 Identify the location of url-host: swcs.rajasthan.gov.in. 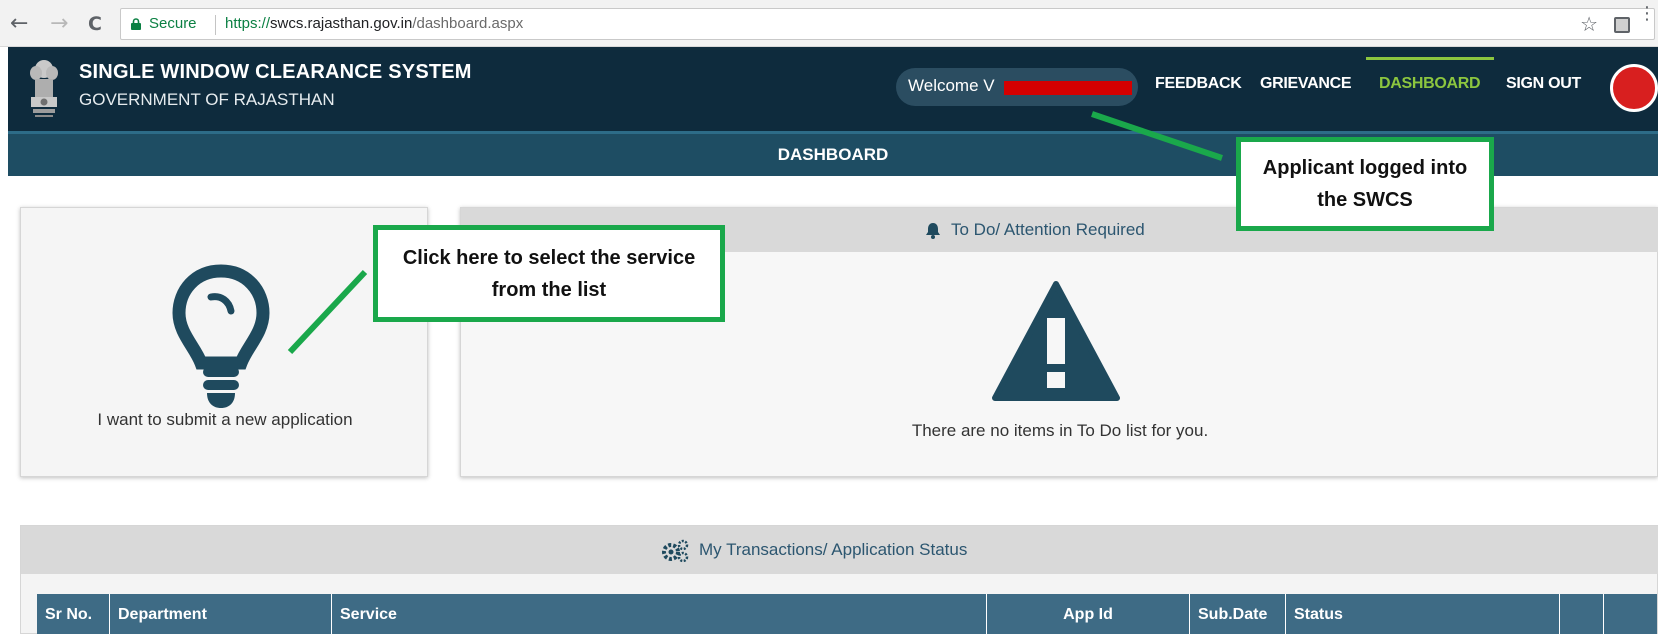
(341, 23).